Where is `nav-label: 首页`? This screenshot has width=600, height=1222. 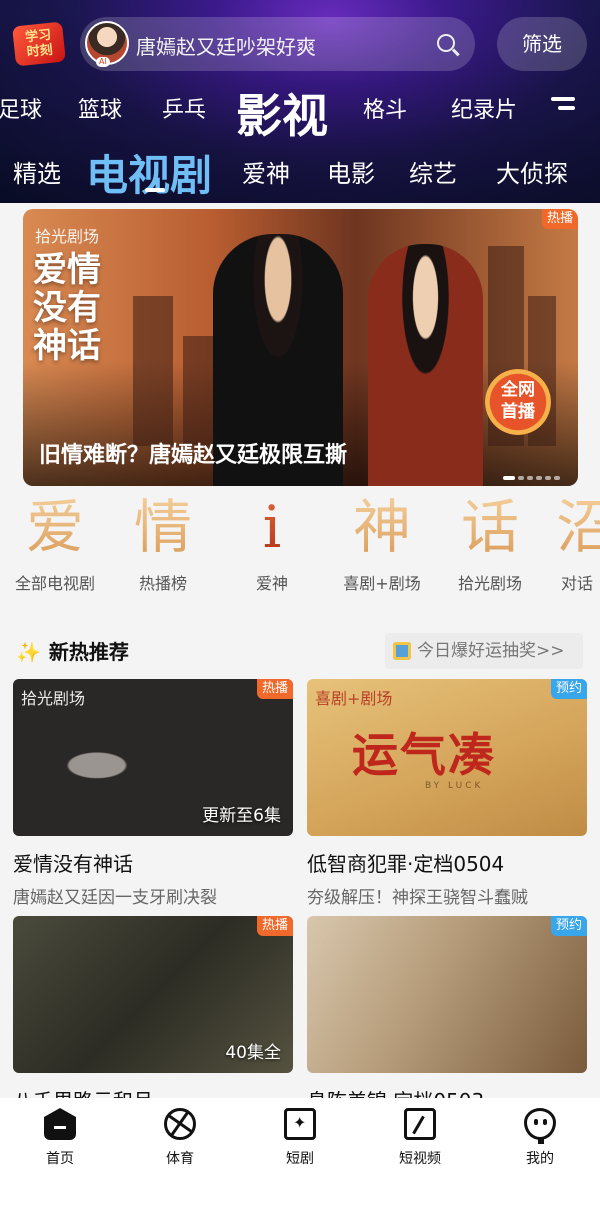 nav-label: 首页 is located at coordinates (60, 1159).